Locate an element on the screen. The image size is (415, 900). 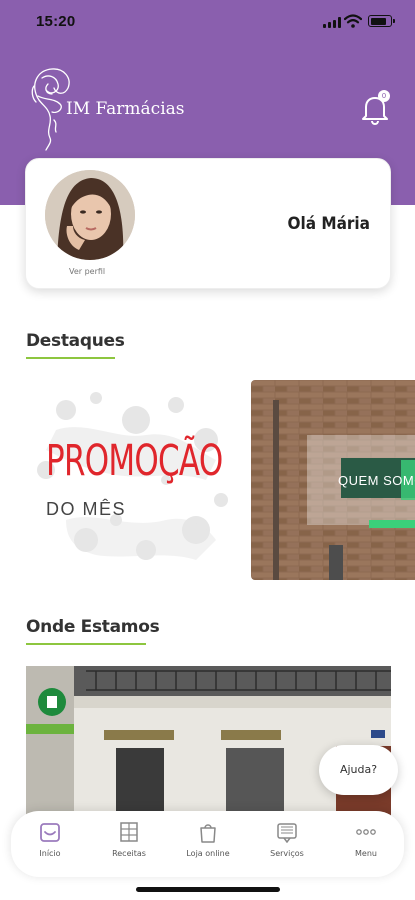
tab-menu: Menu is located at coordinates (366, 844).